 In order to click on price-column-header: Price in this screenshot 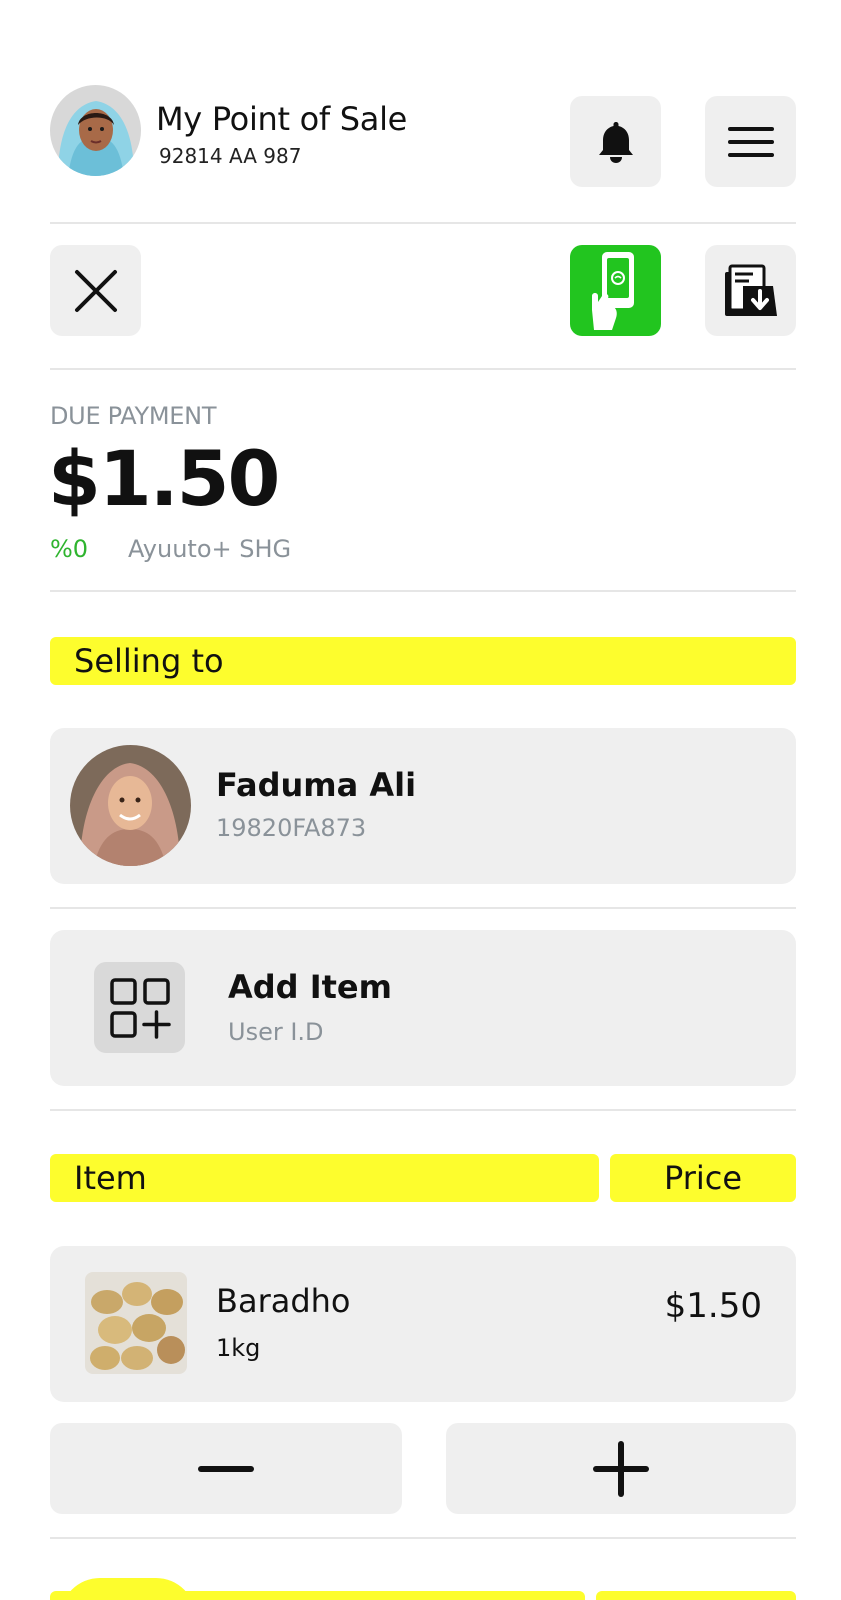, I will do `click(703, 1178)`.